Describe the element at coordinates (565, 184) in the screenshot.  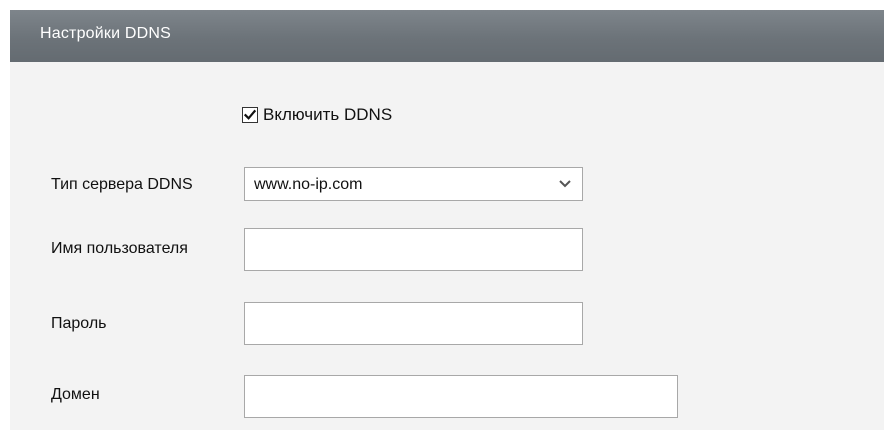
I see `chevron-down-icon` at that location.